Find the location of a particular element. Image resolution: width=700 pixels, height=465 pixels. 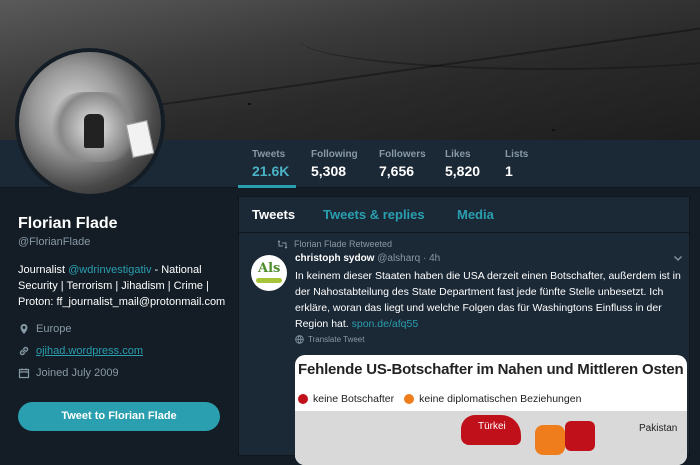

legend-orange-label: keine diplomatischen Beziehungen is located at coordinates (500, 399).